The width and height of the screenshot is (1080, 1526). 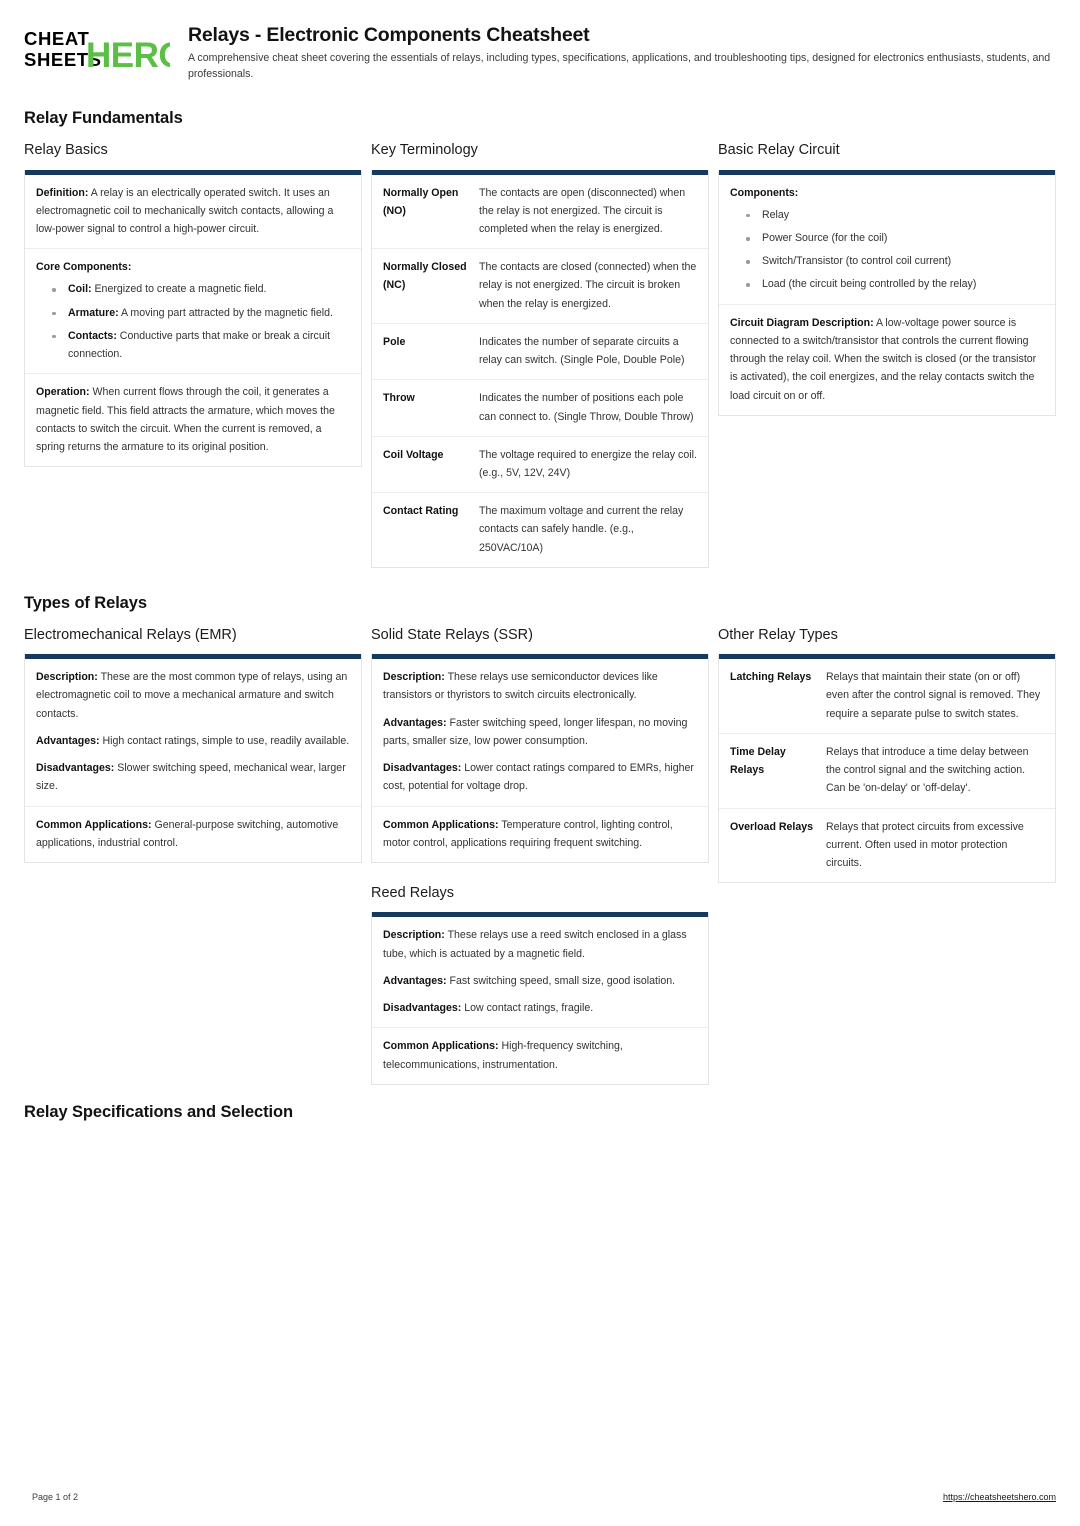 What do you see at coordinates (894, 215) in the screenshot?
I see `list-item: Relay` at bounding box center [894, 215].